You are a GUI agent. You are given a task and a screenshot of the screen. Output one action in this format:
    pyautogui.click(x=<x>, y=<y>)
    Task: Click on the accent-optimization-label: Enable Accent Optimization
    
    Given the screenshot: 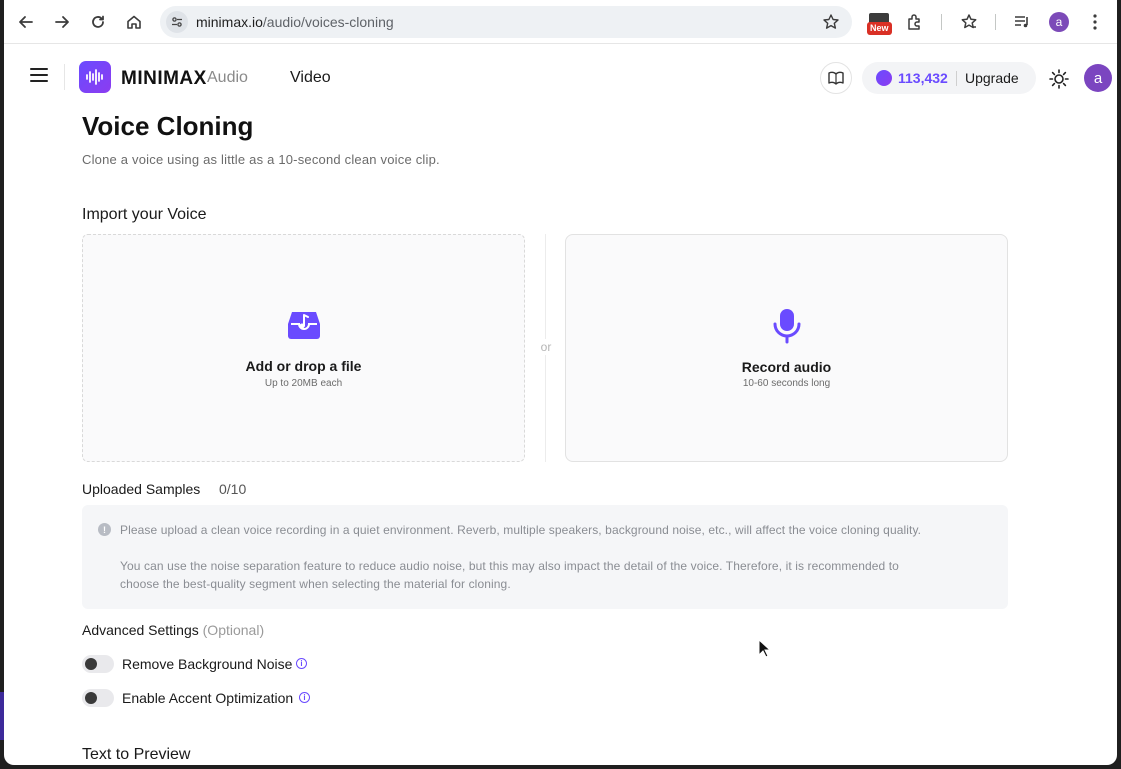 What is the action you would take?
    pyautogui.click(x=208, y=698)
    